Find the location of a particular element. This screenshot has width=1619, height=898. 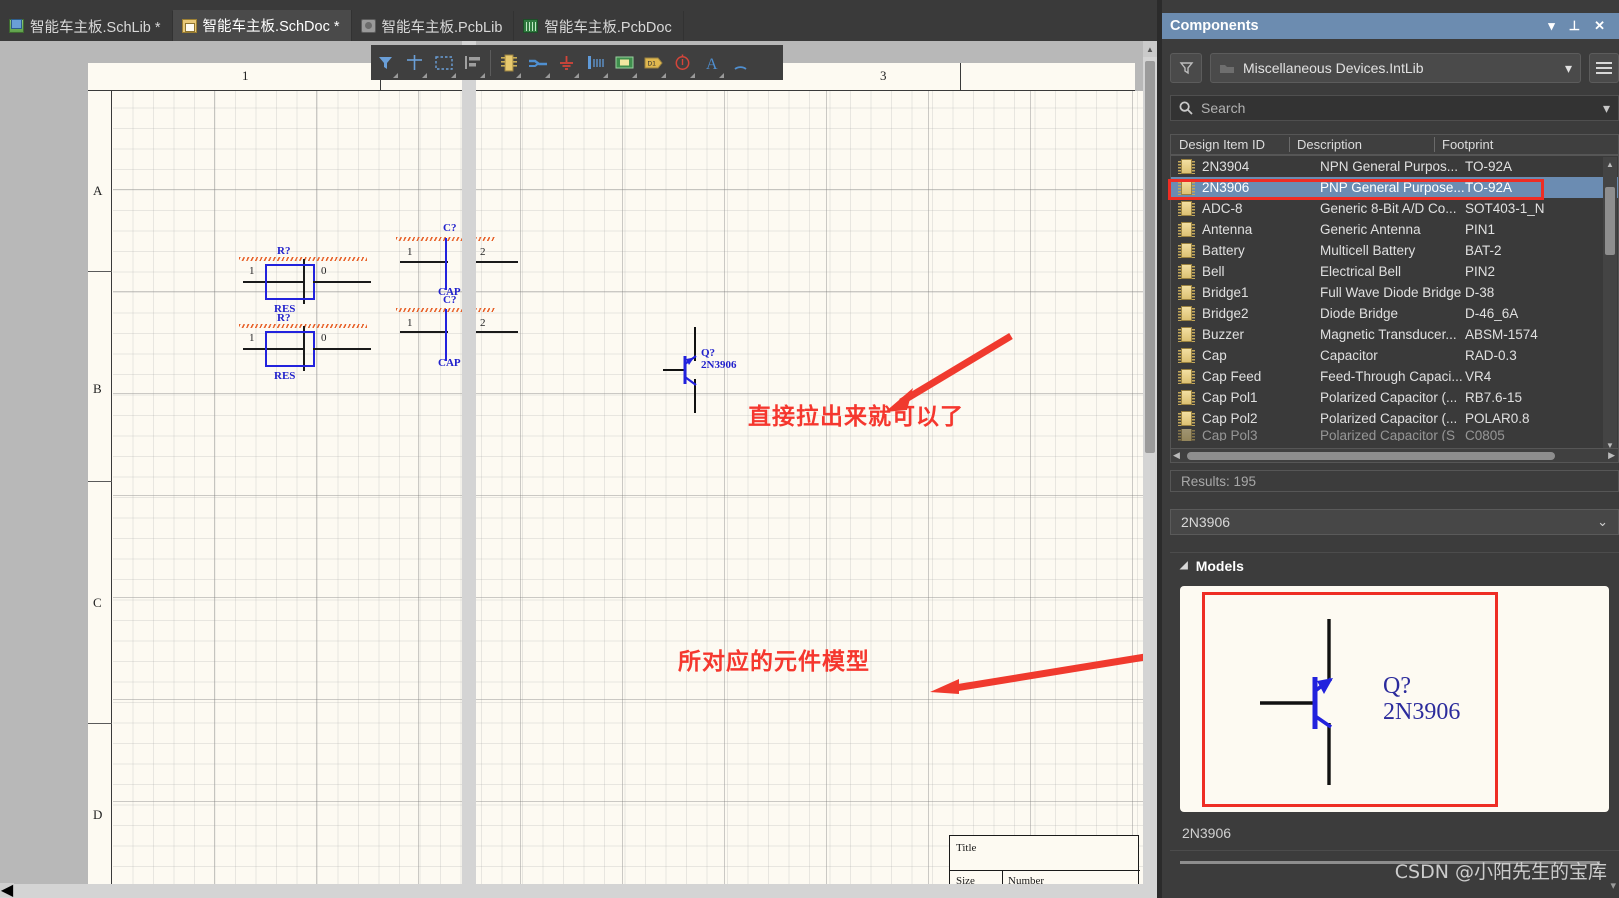

models-collapse-triangle-icon: ◢ is located at coordinates (1184, 565).